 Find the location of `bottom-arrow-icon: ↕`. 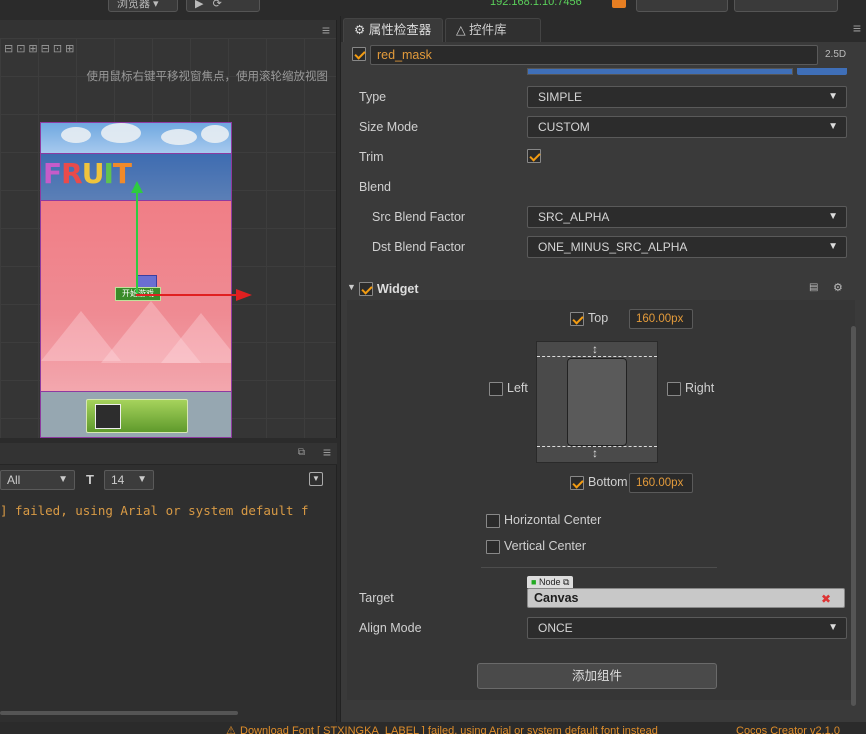

bottom-arrow-icon: ↕ is located at coordinates (595, 453).